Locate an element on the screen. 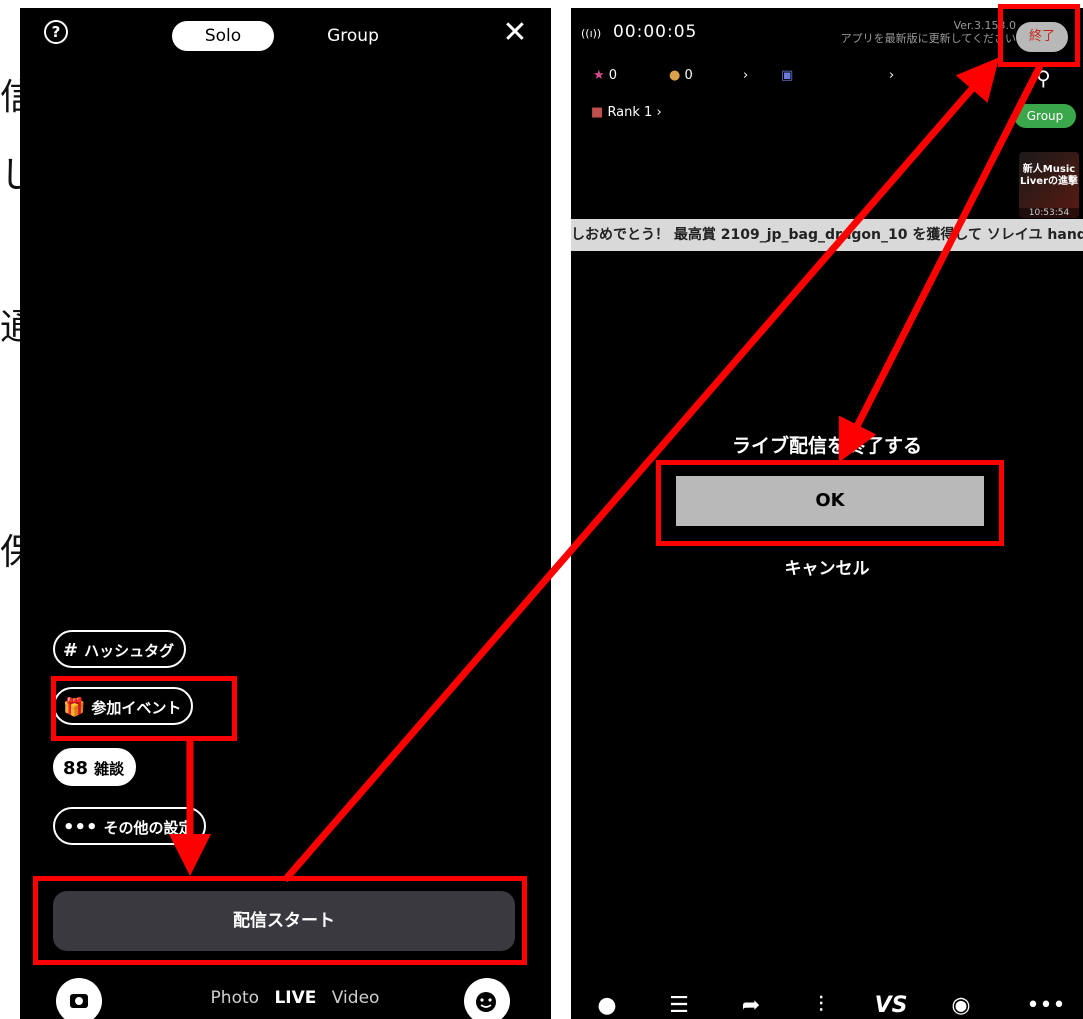  star-value: 0 is located at coordinates (613, 75).